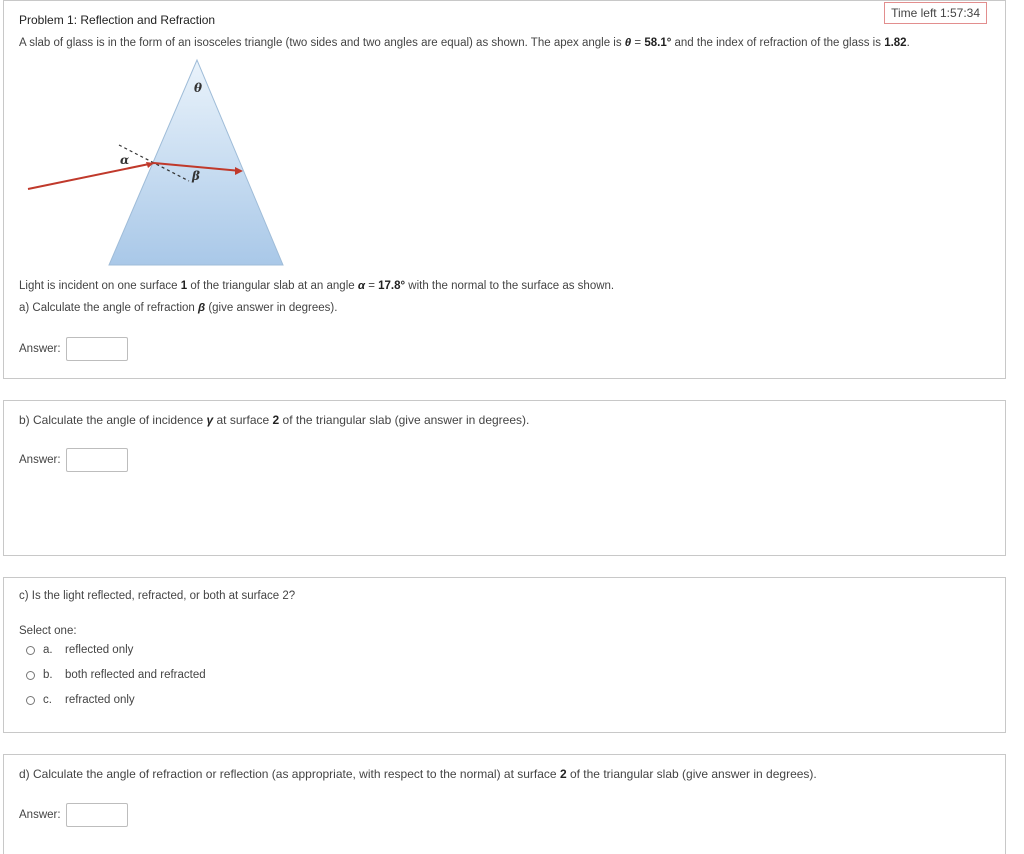 Image resolution: width=1024 pixels, height=854 pixels. Describe the element at coordinates (96, 815) in the screenshot. I see `answer-input-d` at that location.